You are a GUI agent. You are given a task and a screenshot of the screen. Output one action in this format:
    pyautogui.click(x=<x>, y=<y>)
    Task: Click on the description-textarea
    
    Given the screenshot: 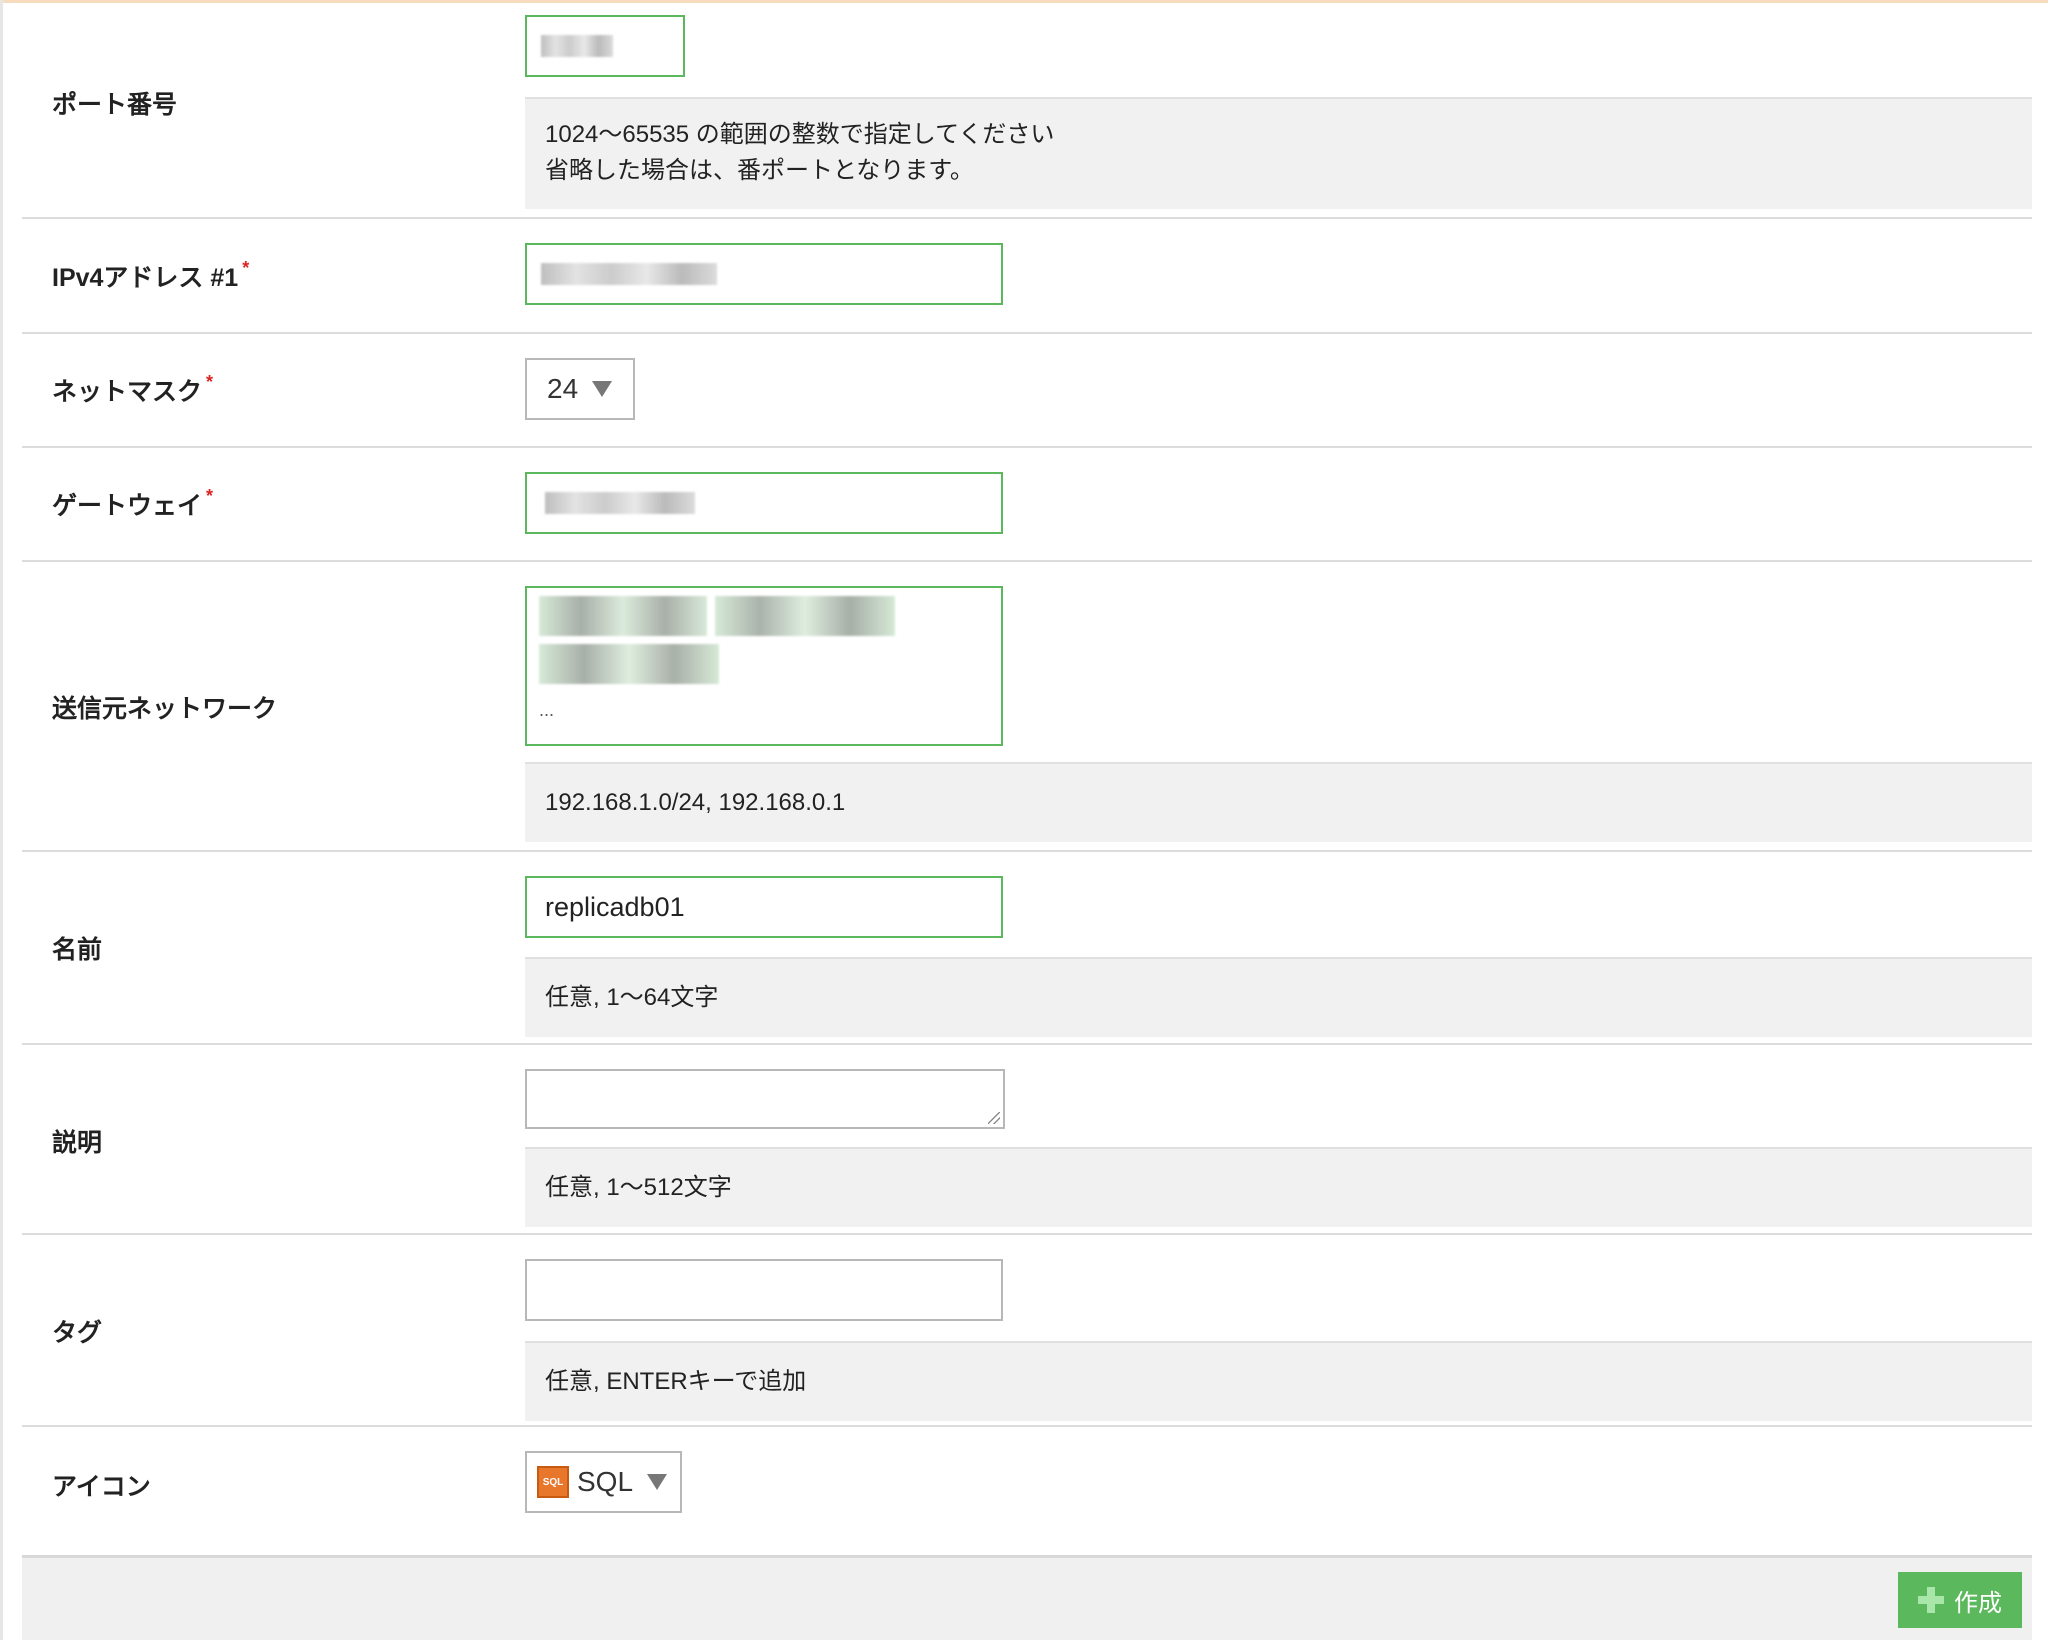 What is the action you would take?
    pyautogui.click(x=765, y=1099)
    